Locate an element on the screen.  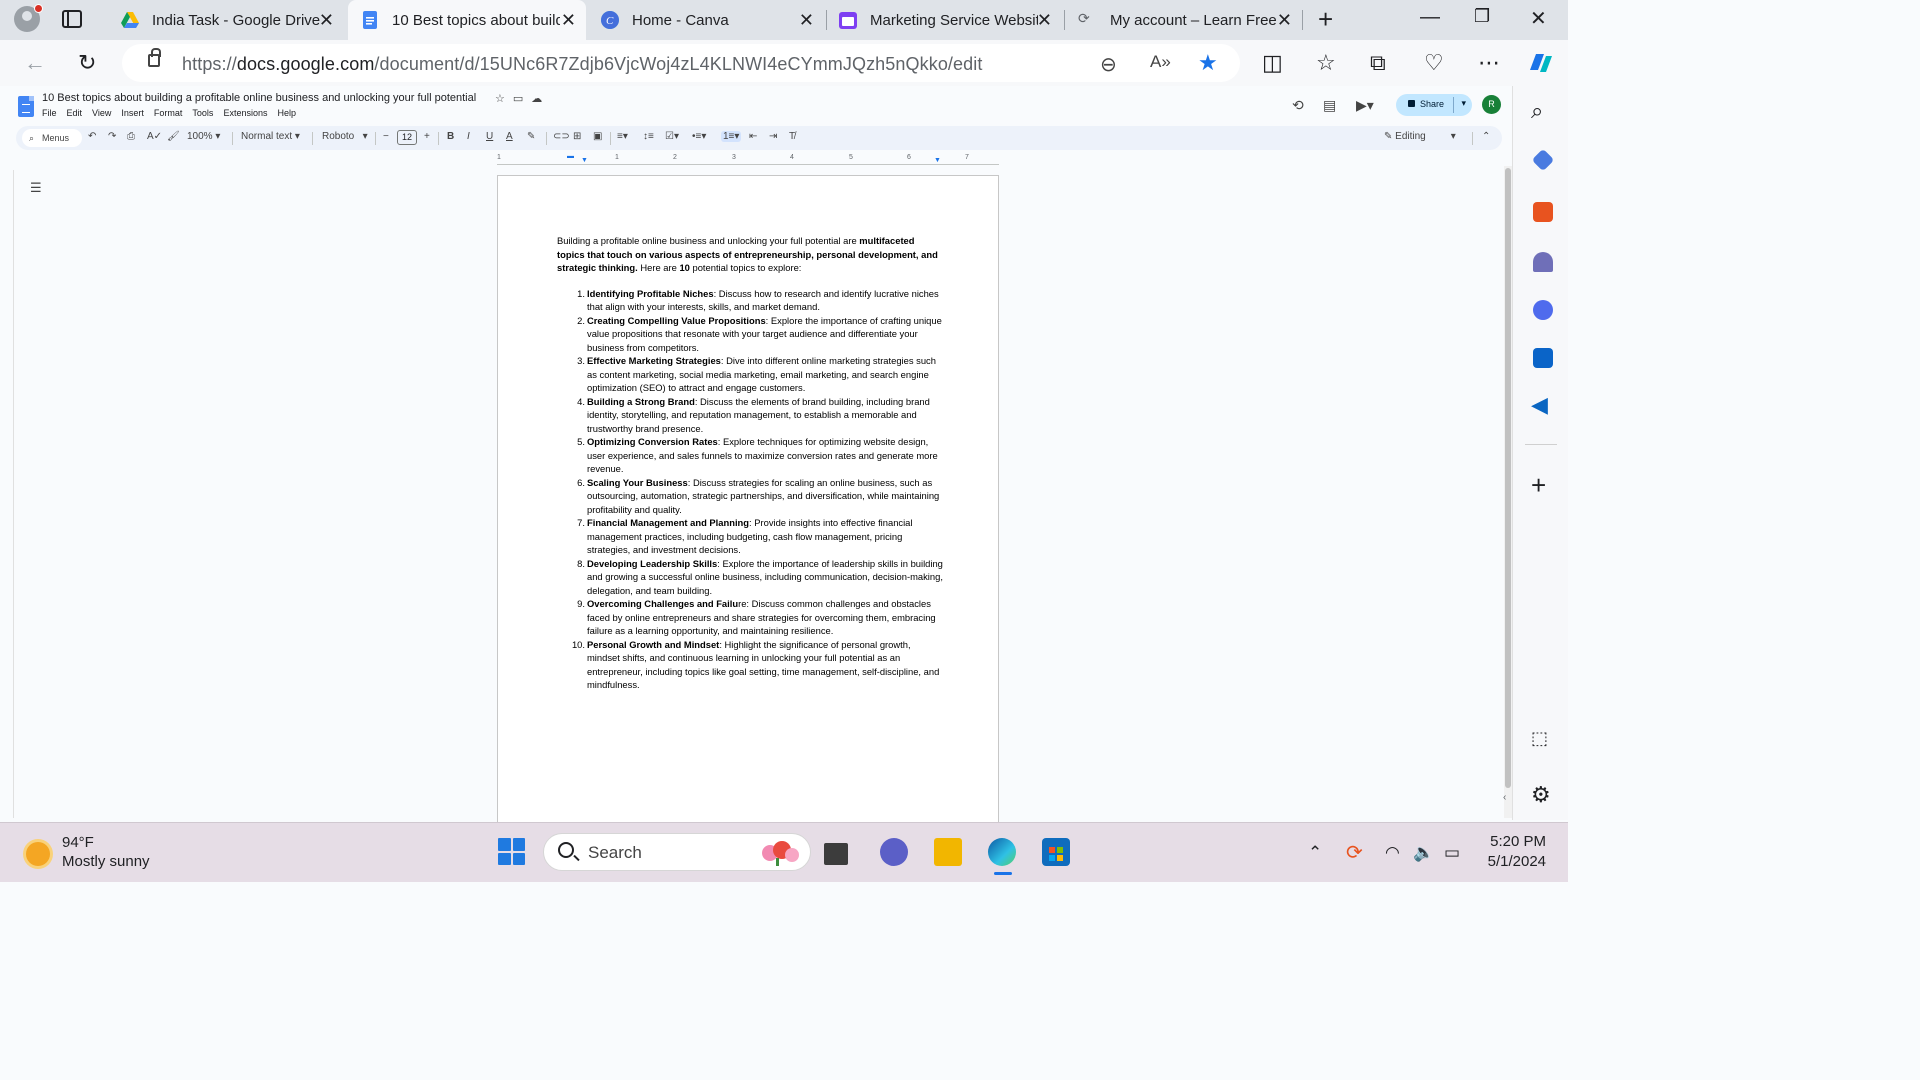
tab-canva: C Home - Canva ✕ is located at coordinates (706, 20).